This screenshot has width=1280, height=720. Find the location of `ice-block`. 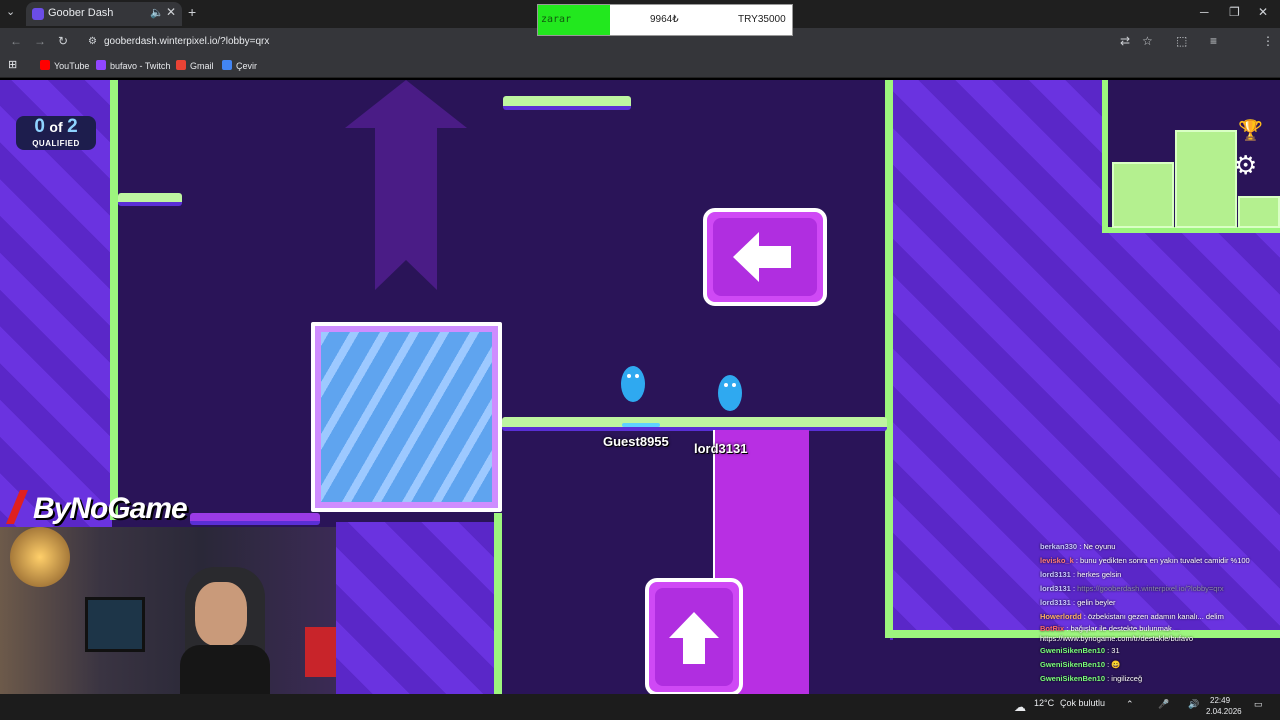

ice-block is located at coordinates (406, 417).